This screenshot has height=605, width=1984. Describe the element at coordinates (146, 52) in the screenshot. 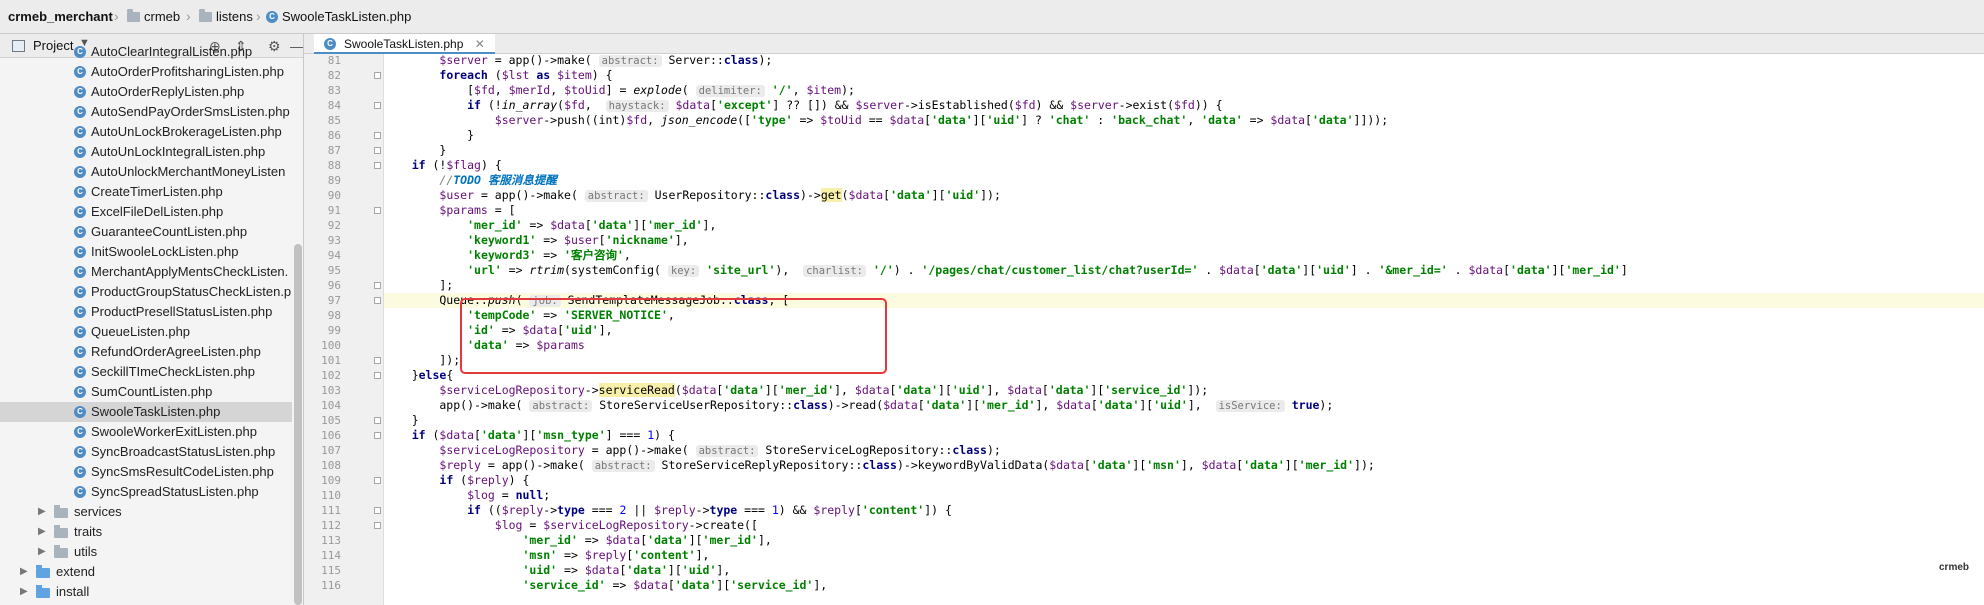

I see `file-tree-item: C AutoClearIntegralListen.php` at that location.